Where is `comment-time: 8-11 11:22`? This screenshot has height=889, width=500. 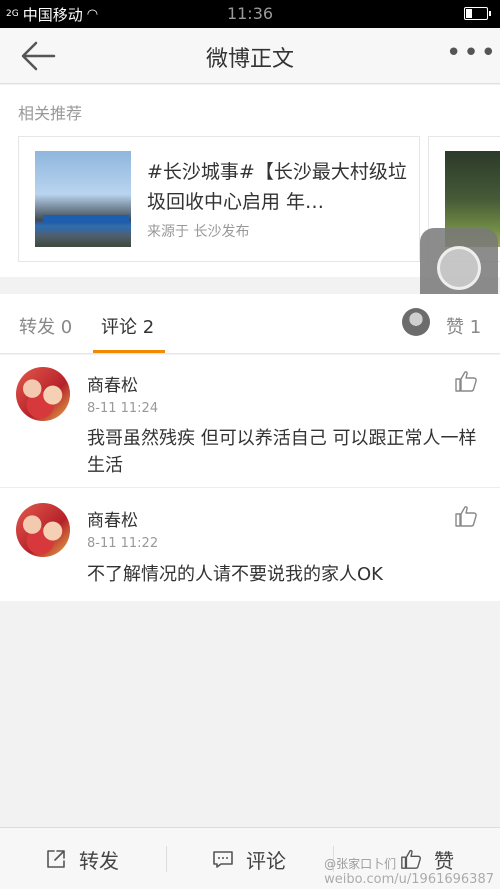
comment-time: 8-11 11:22 is located at coordinates (123, 543).